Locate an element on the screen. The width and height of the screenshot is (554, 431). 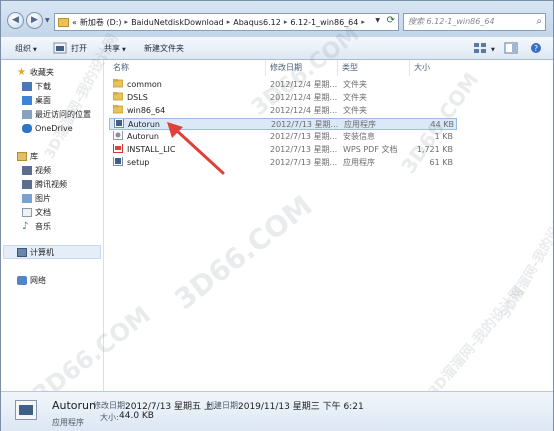
search-input: 搜索 6.12-1_win86_64 ⌕ is located at coordinates (474, 22).